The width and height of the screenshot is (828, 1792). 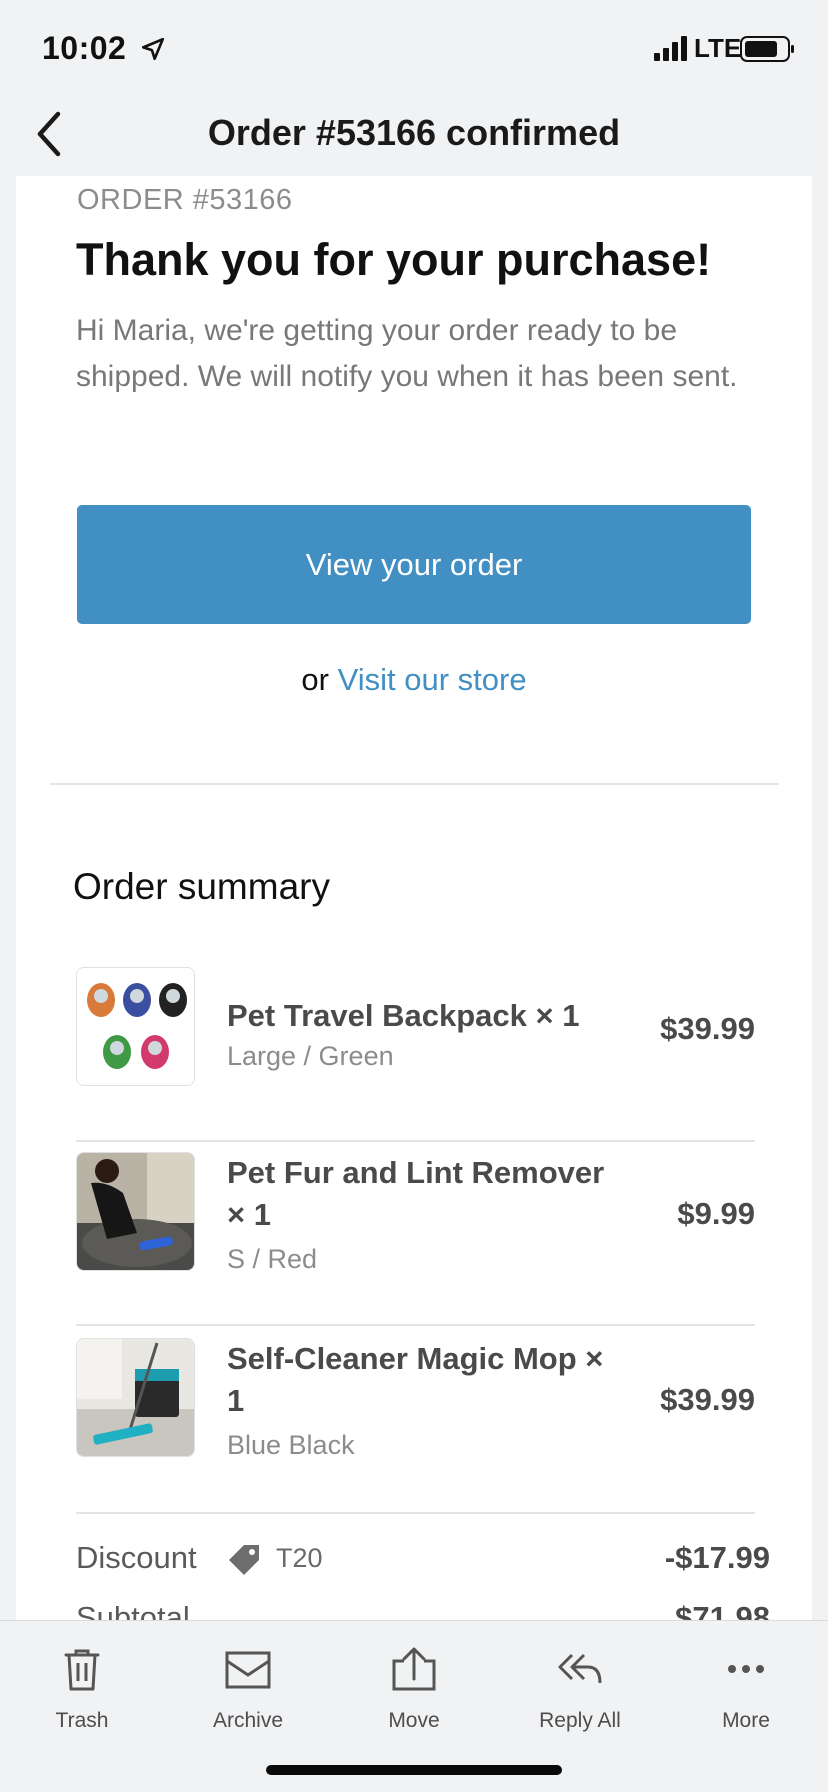 I want to click on pet-backpack-image, so click(x=135, y=1026).